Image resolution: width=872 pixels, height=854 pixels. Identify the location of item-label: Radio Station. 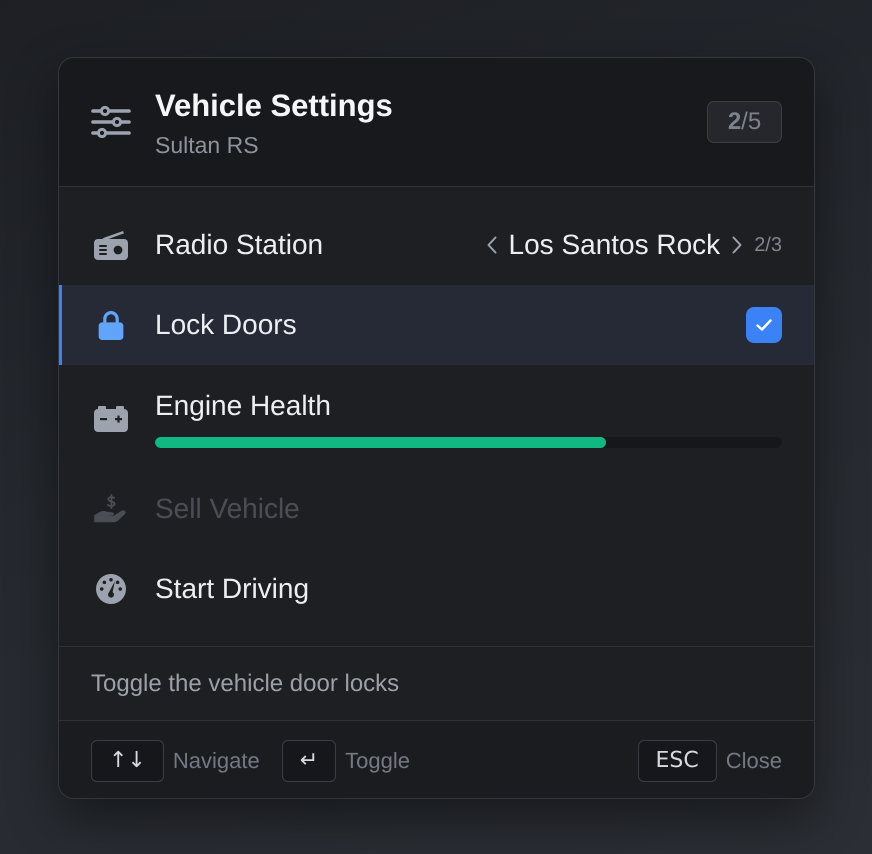
(239, 245).